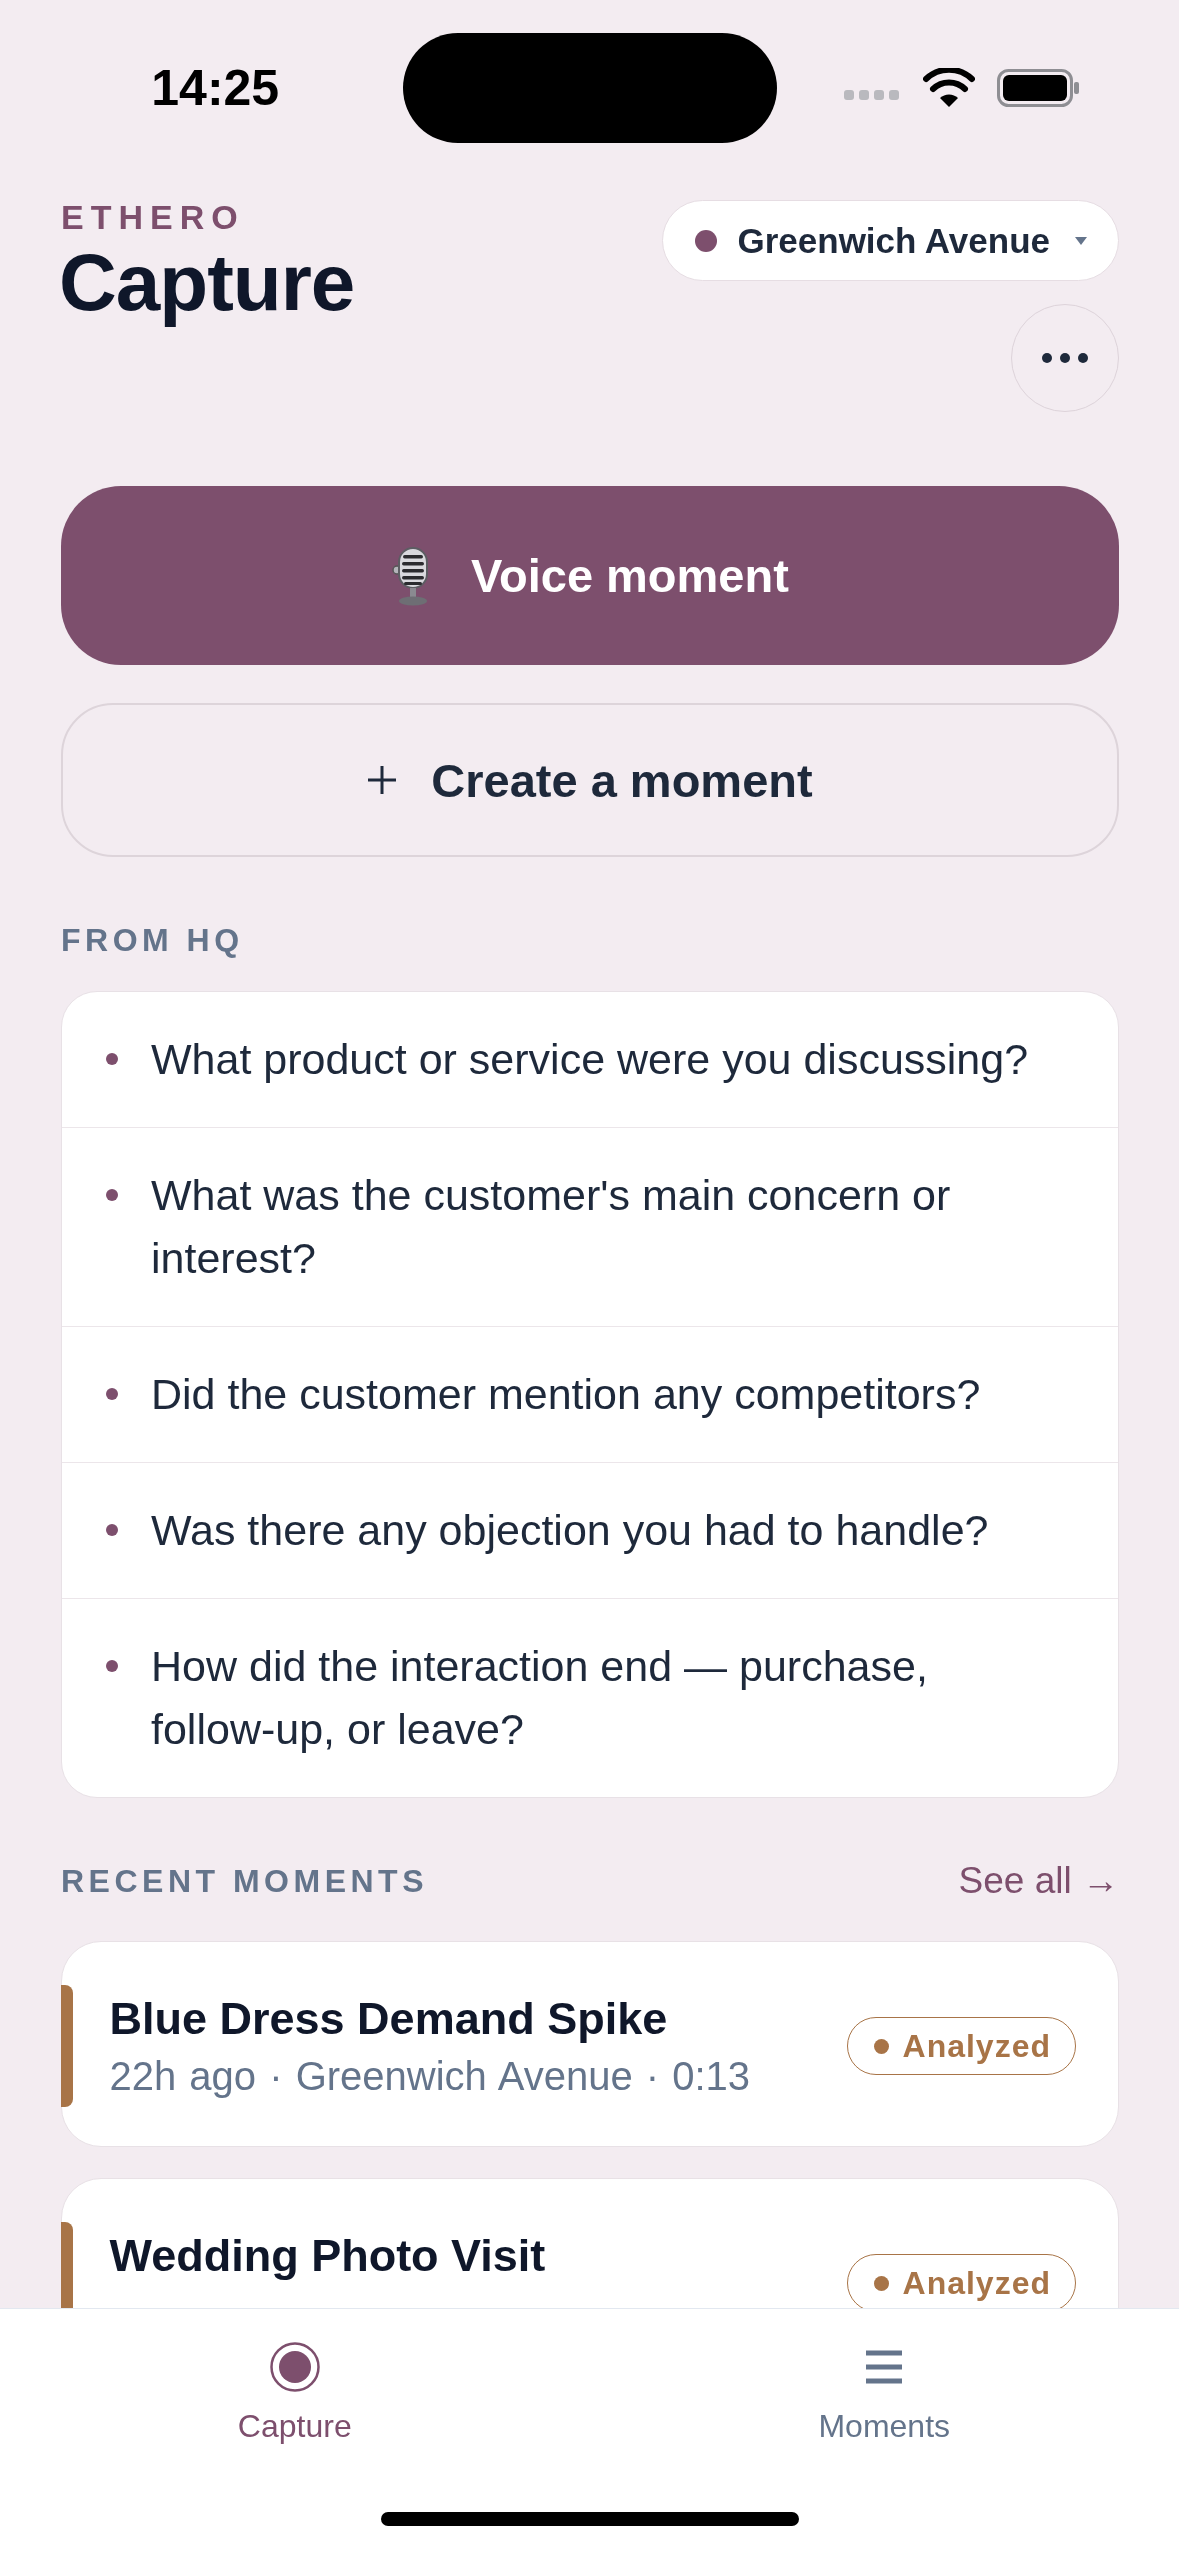 The image size is (1179, 2556). I want to click on moment-card: Blue Dress Demand Spike 22h ago · Greenwich Avenue · 0:13 Analyzed, so click(590, 2044).